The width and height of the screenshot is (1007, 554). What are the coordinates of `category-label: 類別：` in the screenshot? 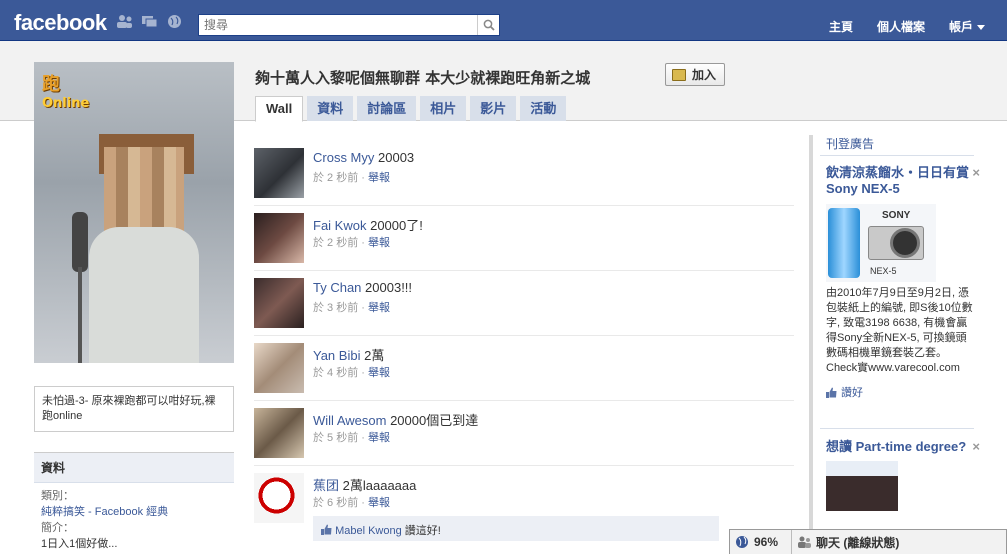 It's located at (57, 496).